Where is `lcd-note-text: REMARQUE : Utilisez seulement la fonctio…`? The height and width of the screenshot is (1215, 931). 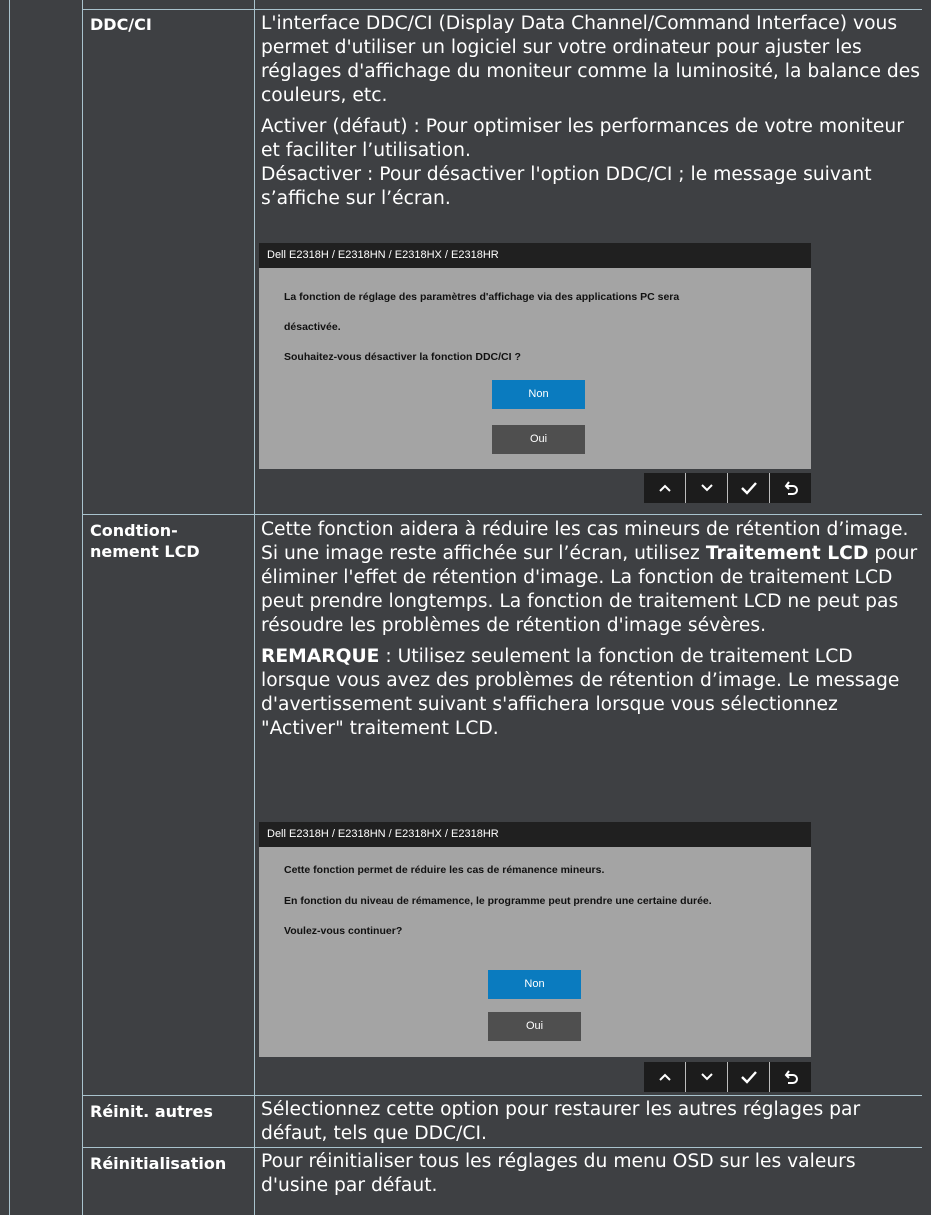 lcd-note-text: REMARQUE : Utilisez seulement la fonctio… is located at coordinates (591, 693).